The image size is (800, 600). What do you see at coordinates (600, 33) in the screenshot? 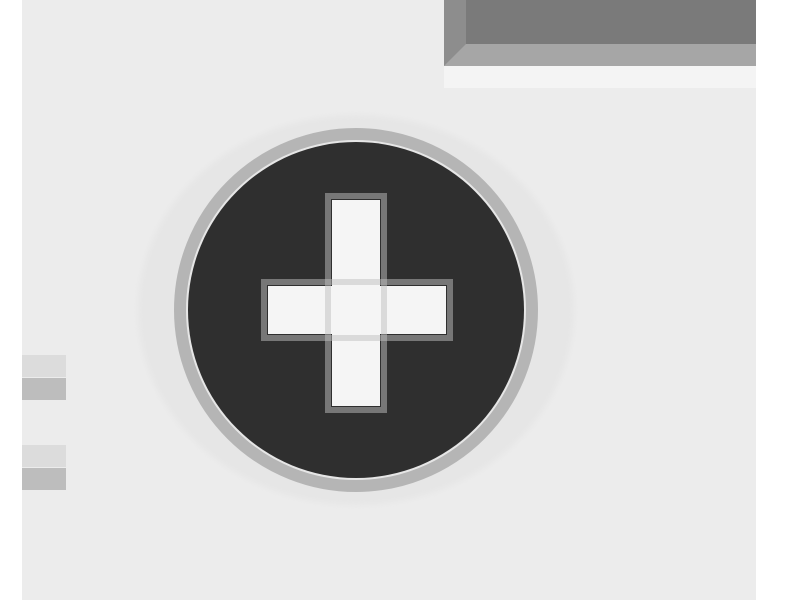
I see `toolbar-bar` at bounding box center [600, 33].